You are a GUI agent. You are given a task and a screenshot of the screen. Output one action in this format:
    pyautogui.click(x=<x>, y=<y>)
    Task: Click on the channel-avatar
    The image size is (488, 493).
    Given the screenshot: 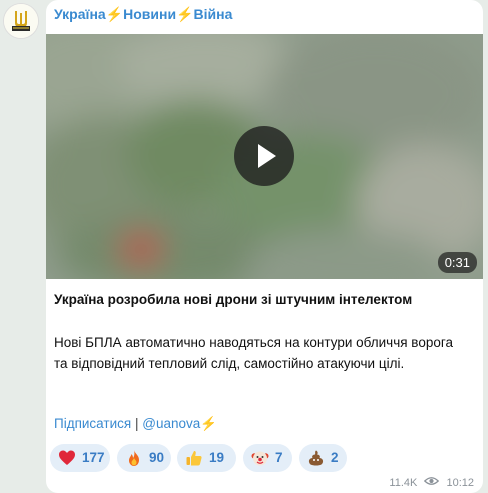 What is the action you would take?
    pyautogui.click(x=21, y=21)
    